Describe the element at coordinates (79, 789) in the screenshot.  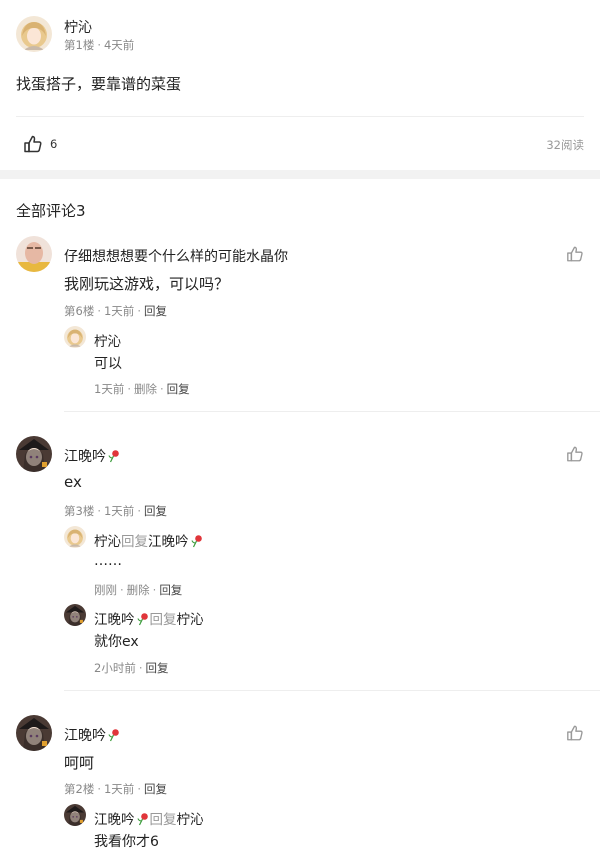
I see `comment-floor: 第2楼` at that location.